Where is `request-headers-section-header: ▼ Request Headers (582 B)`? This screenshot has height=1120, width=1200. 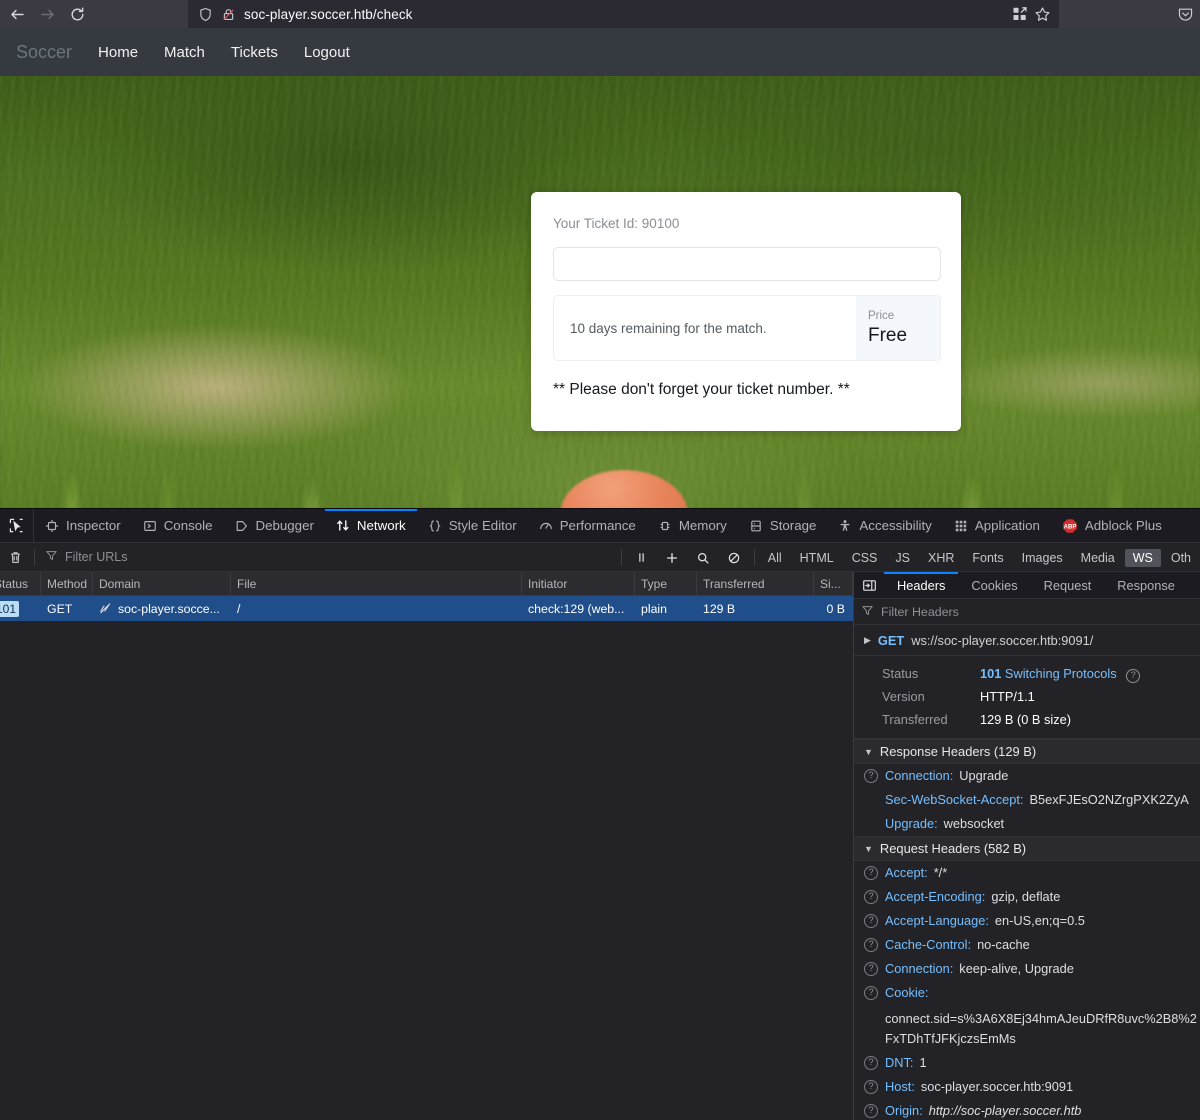
request-headers-section-header: ▼ Request Headers (582 B) is located at coordinates (1027, 848).